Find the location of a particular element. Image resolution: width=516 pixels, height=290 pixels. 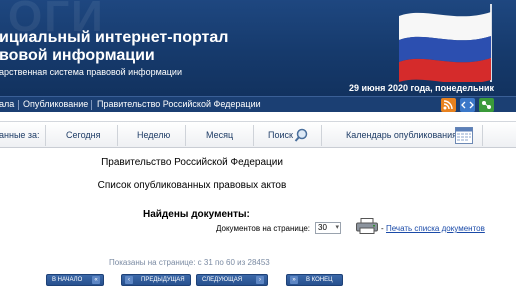

breadcrumb-home: ала is located at coordinates (7, 104).